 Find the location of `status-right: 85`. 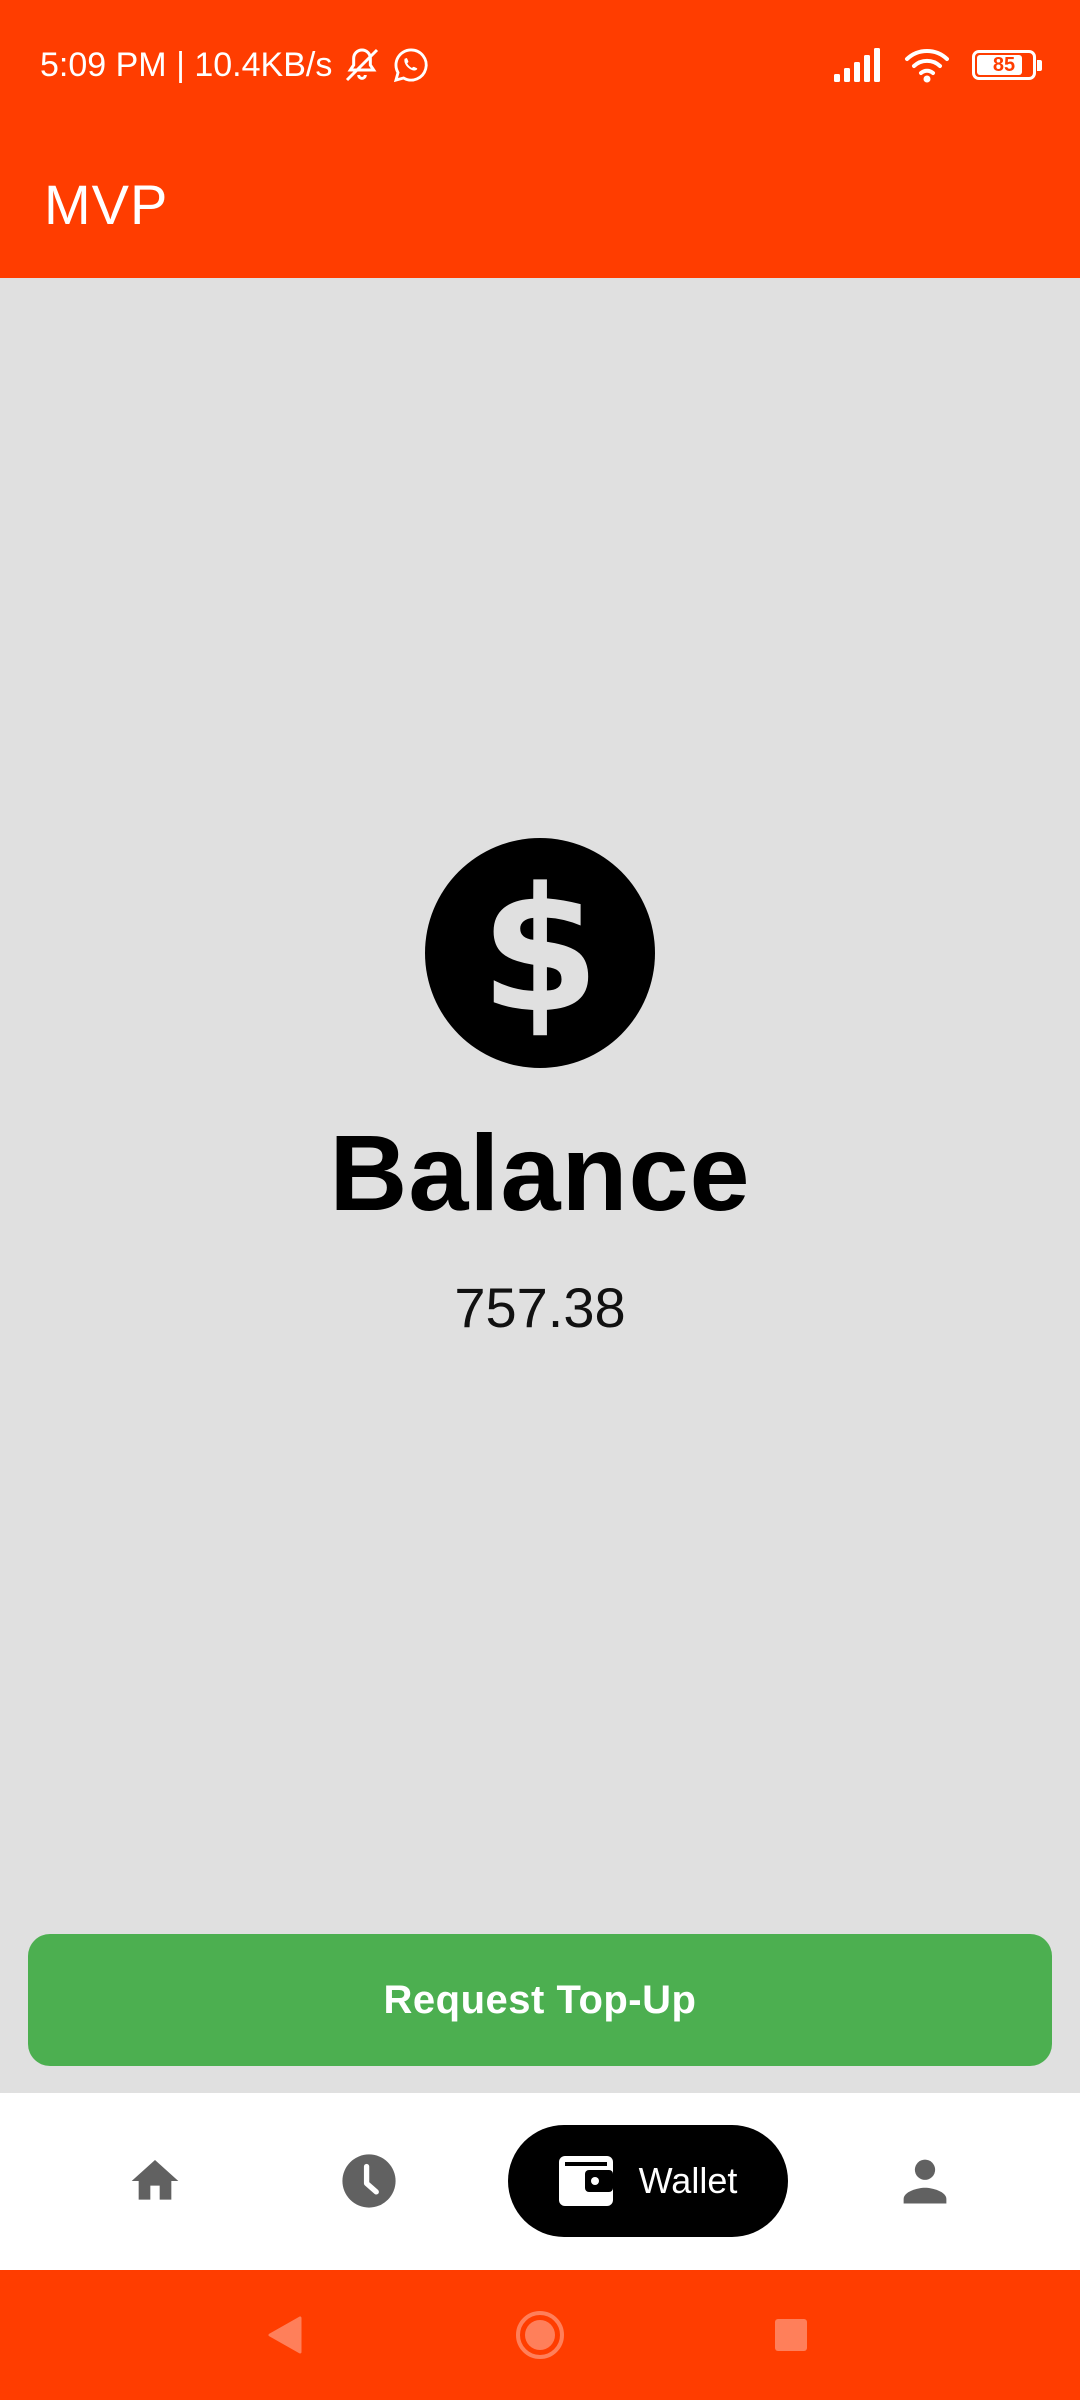

status-right: 85 is located at coordinates (938, 65).